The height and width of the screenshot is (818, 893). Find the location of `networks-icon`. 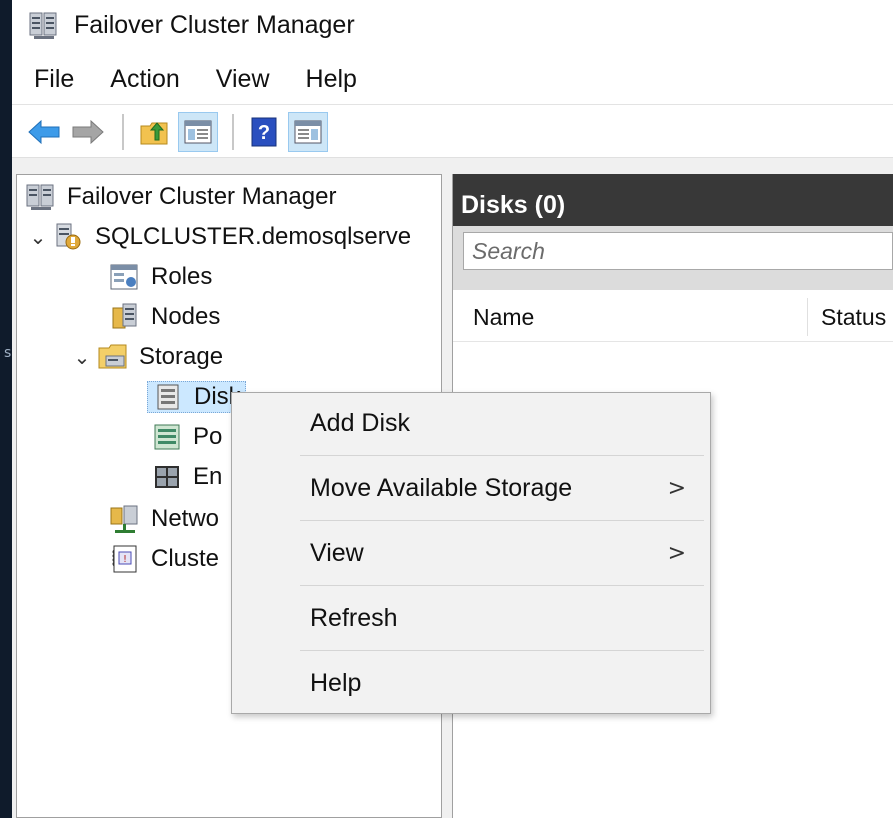

networks-icon is located at coordinates (125, 519).